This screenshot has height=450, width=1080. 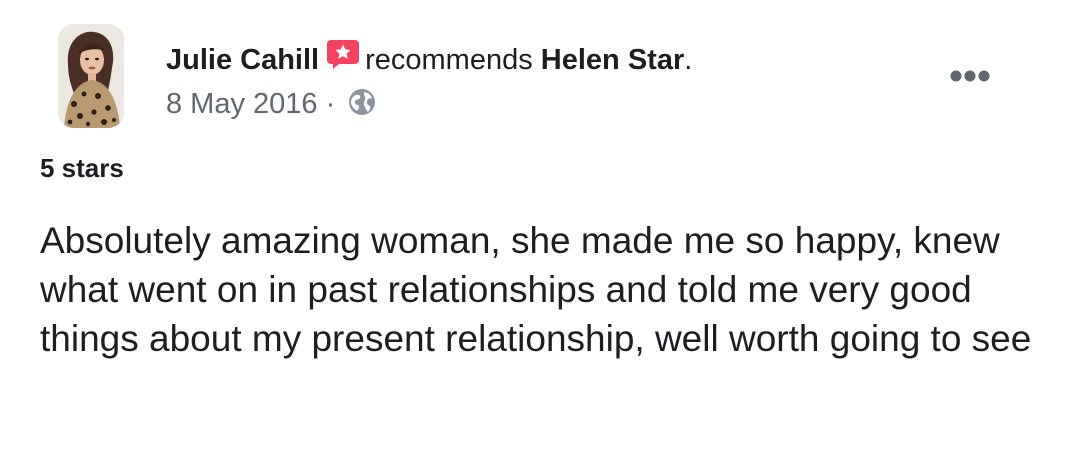 What do you see at coordinates (82, 168) in the screenshot?
I see `rating-label: 5 stars` at bounding box center [82, 168].